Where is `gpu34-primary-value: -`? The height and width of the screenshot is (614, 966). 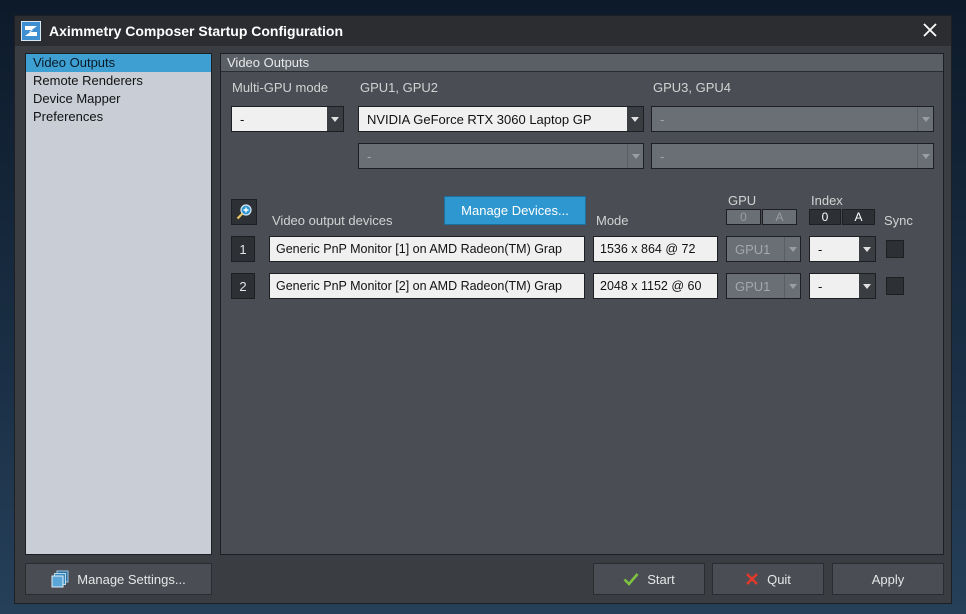
gpu34-primary-value: - is located at coordinates (662, 119).